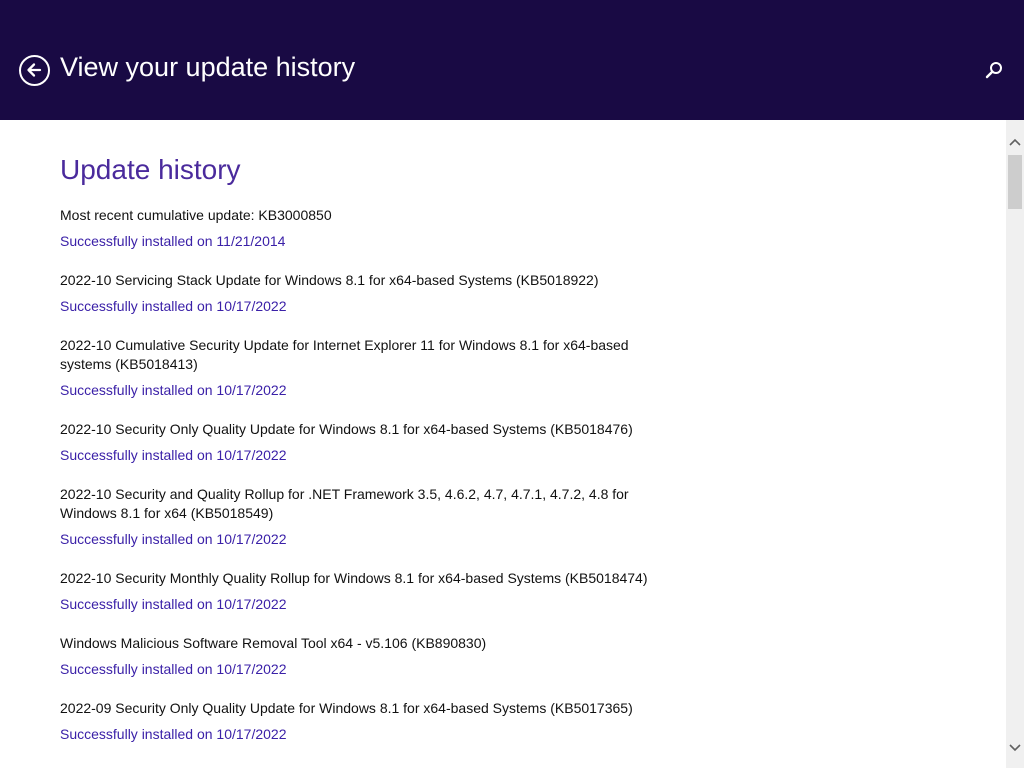 The height and width of the screenshot is (768, 1024). I want to click on search-icon, so click(993, 70).